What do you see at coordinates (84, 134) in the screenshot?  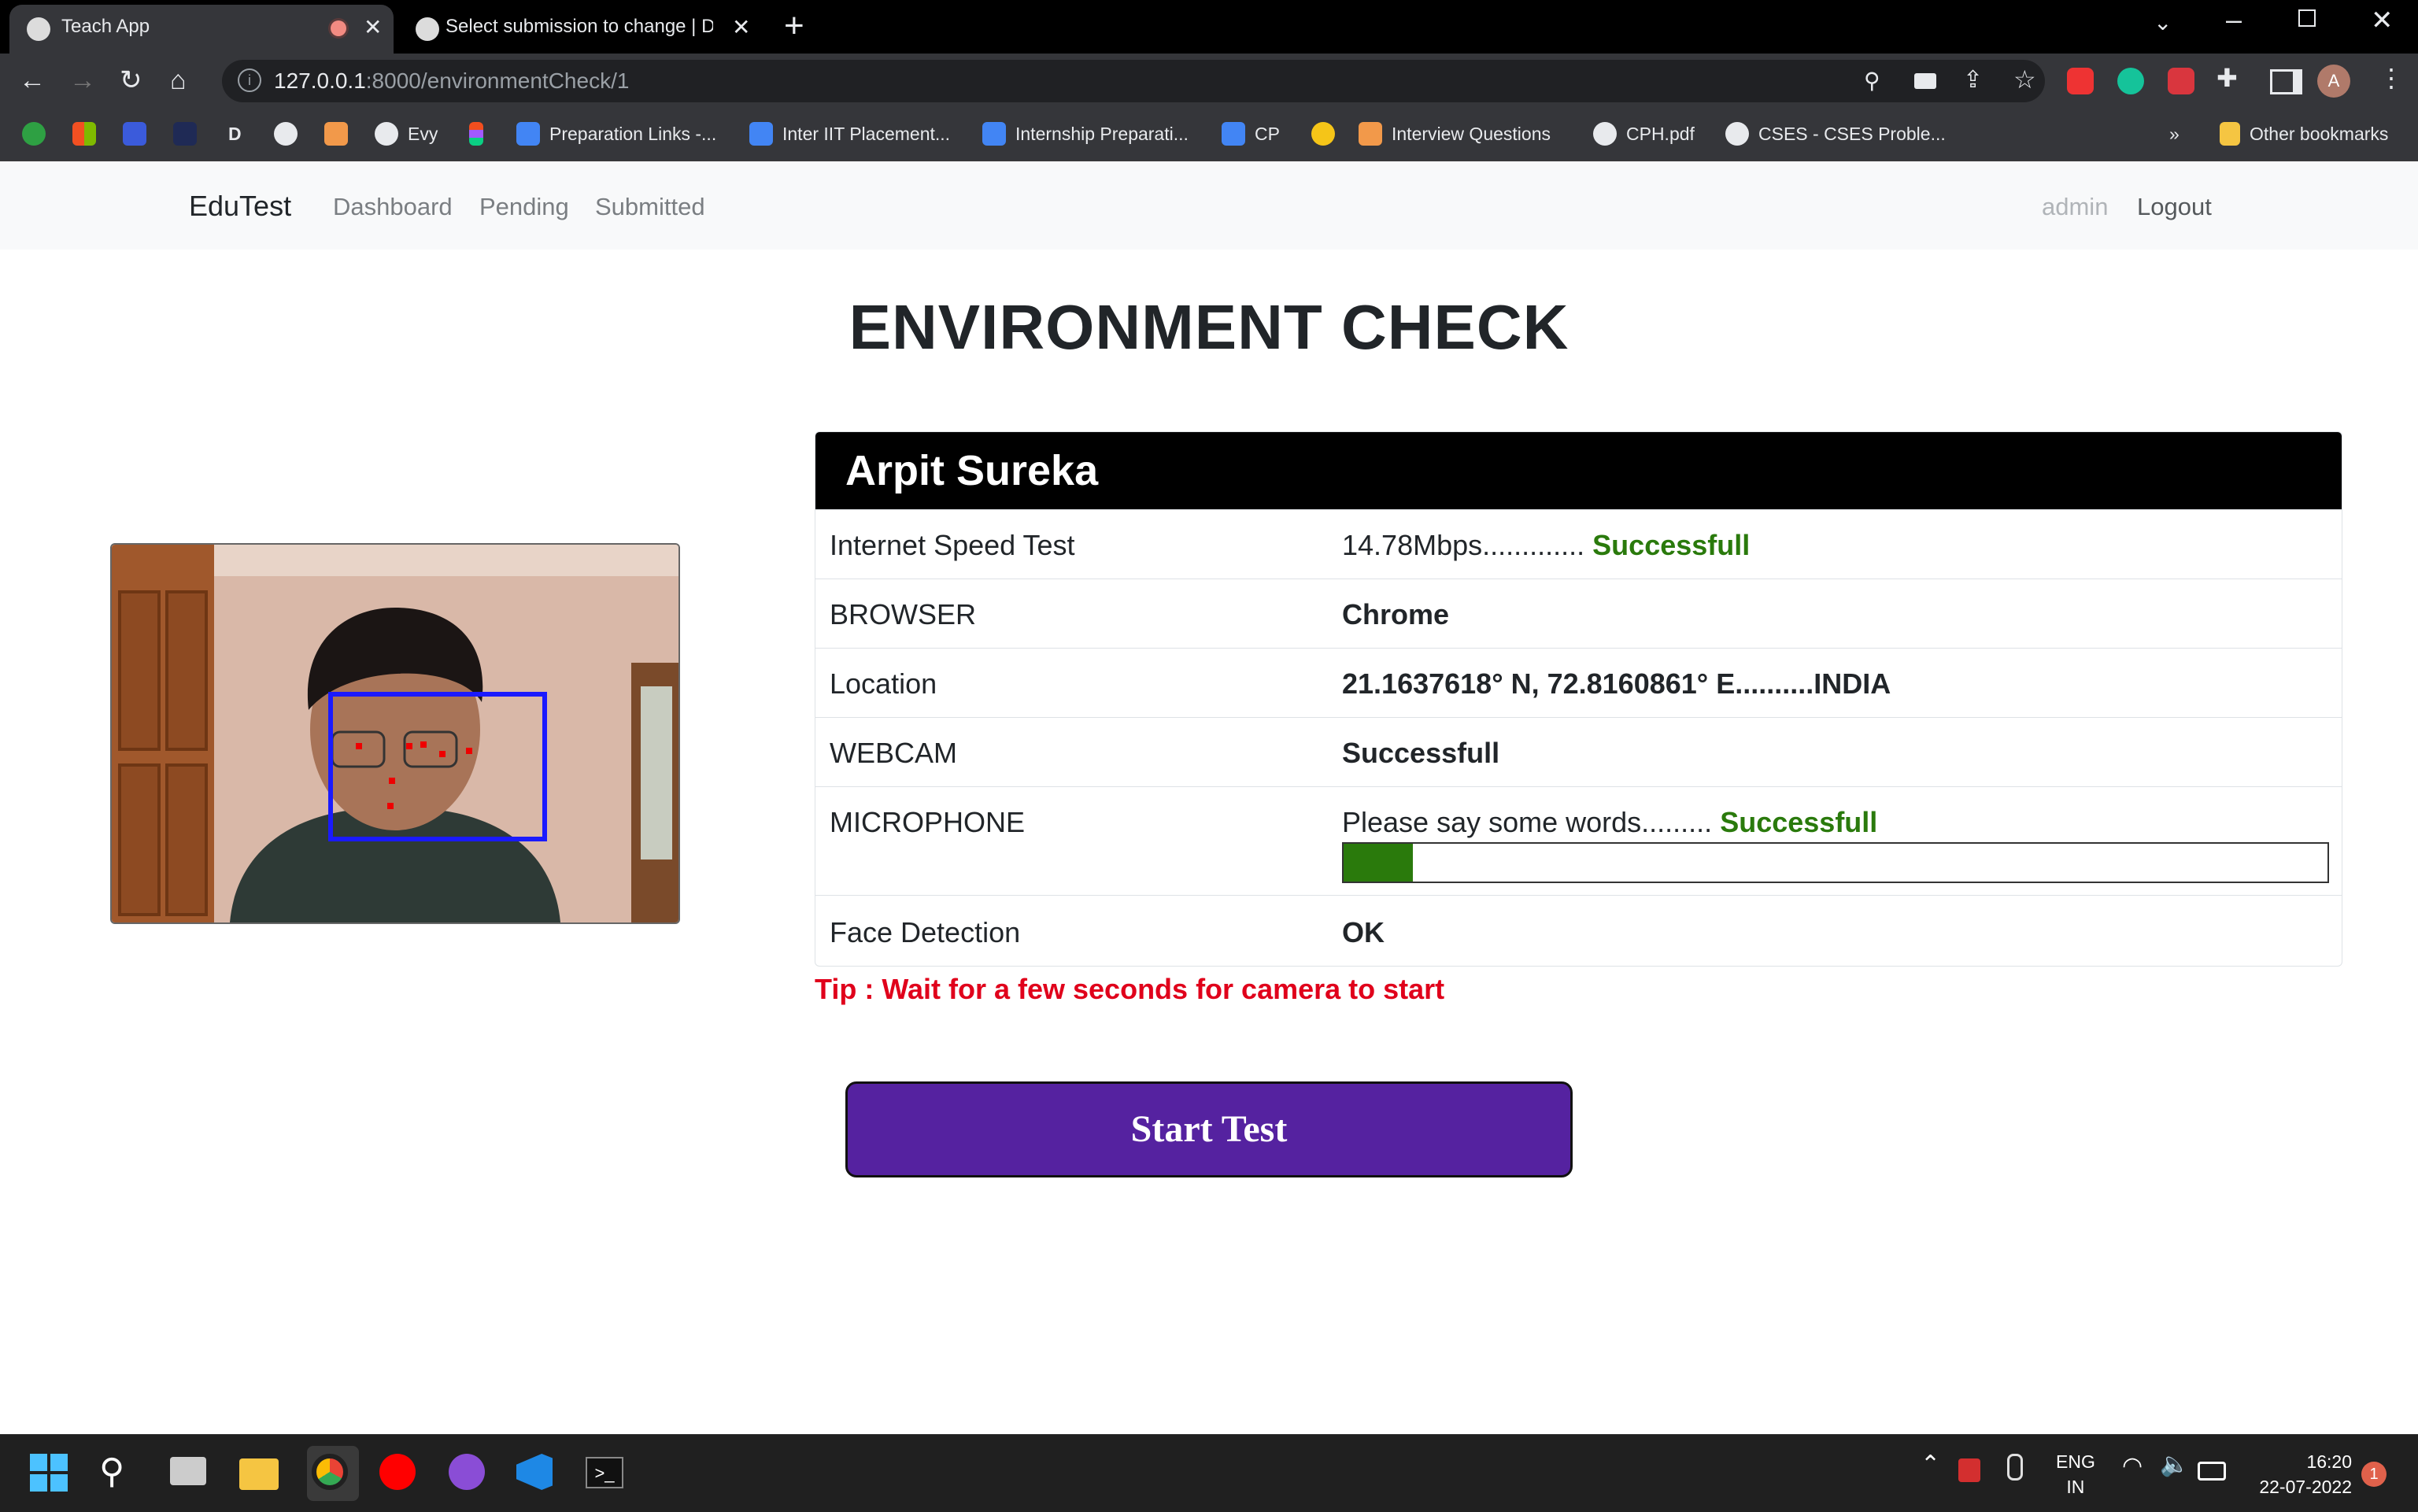 I see `microsoft-icon` at bounding box center [84, 134].